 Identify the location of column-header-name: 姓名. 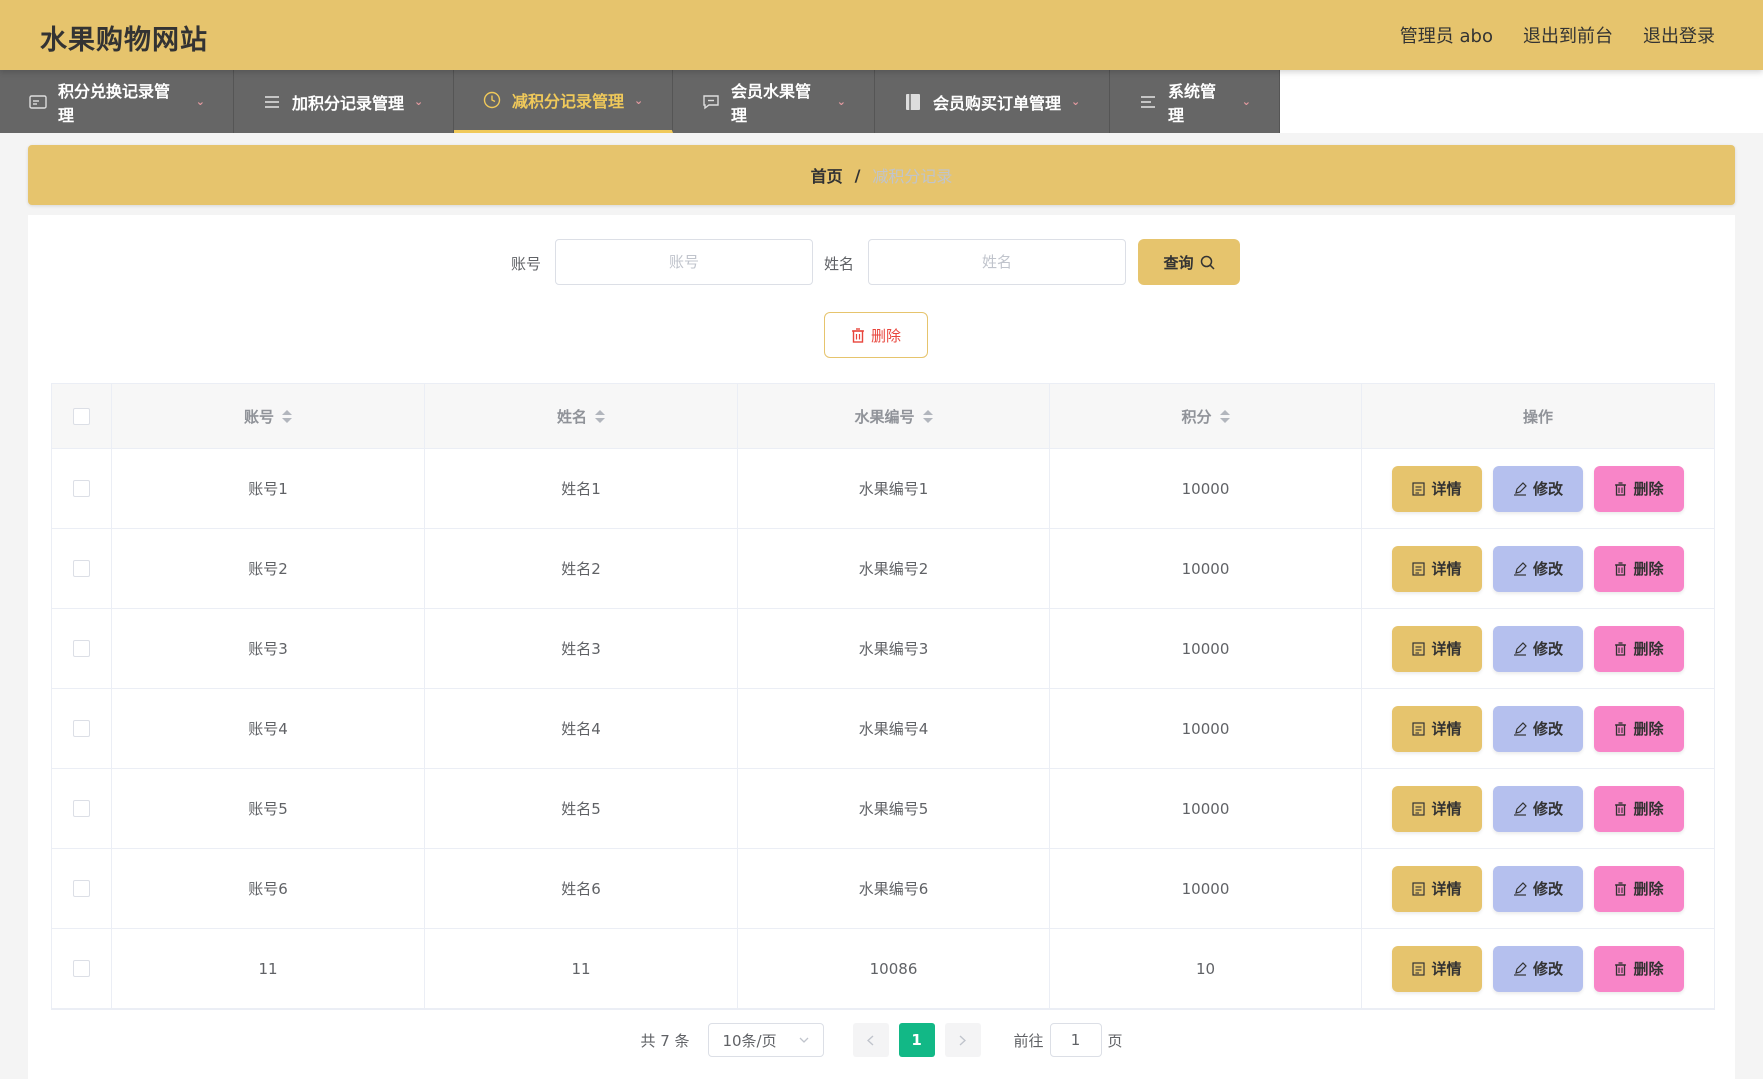
(581, 416).